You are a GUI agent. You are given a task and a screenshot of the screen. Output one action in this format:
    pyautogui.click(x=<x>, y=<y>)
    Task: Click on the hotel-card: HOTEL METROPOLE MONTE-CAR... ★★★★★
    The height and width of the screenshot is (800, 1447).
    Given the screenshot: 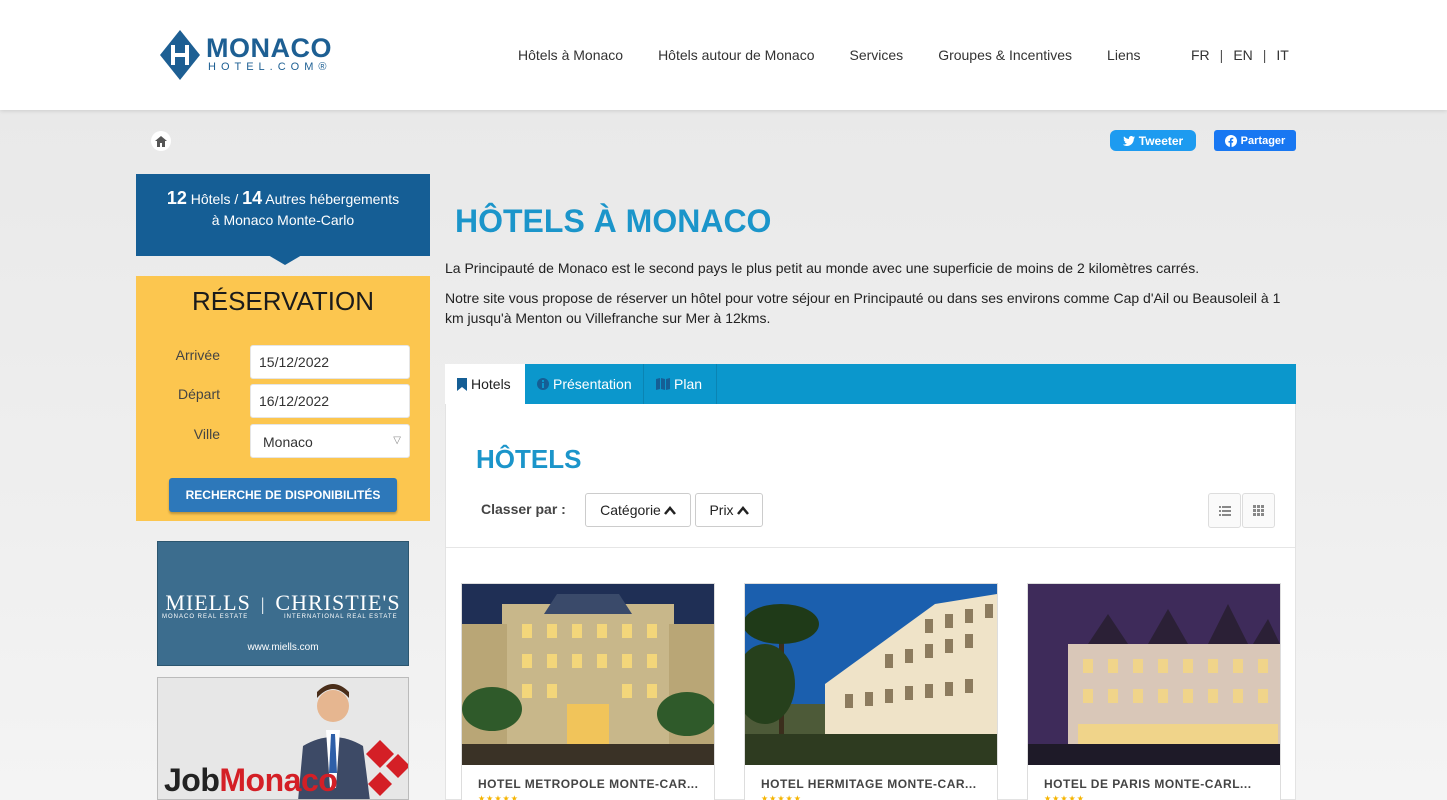 What is the action you would take?
    pyautogui.click(x=588, y=691)
    